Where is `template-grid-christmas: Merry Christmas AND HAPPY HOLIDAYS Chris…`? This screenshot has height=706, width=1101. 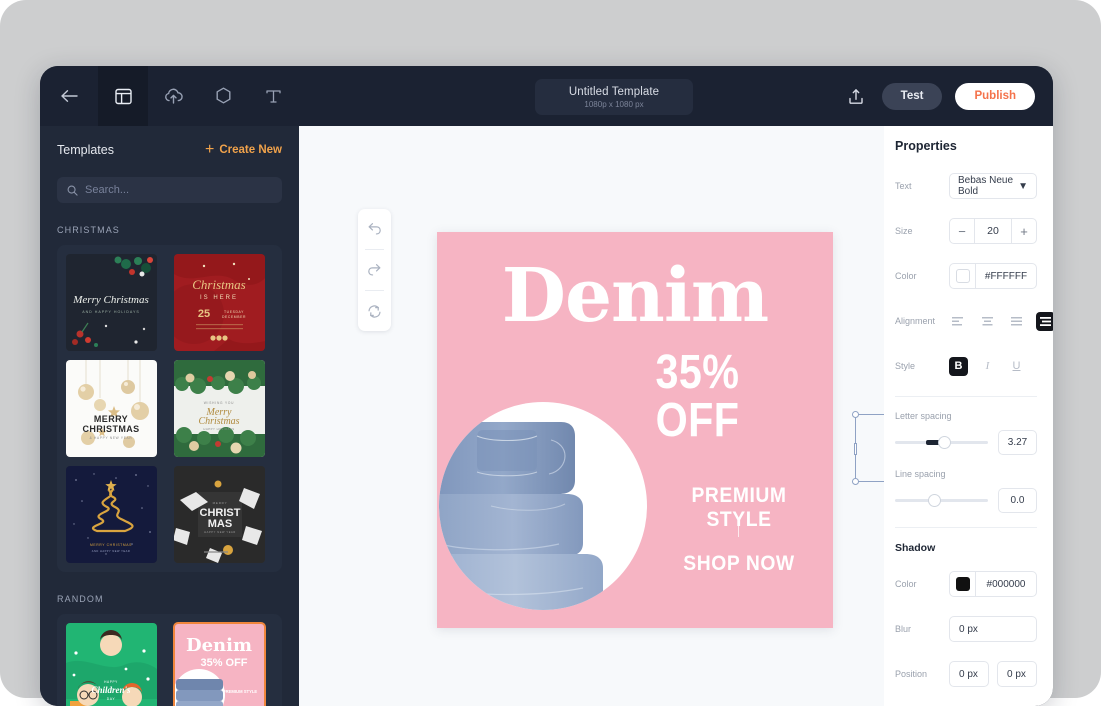
template-grid-christmas: Merry Christmas AND HAPPY HOLIDAYS Chris… is located at coordinates (169, 408).